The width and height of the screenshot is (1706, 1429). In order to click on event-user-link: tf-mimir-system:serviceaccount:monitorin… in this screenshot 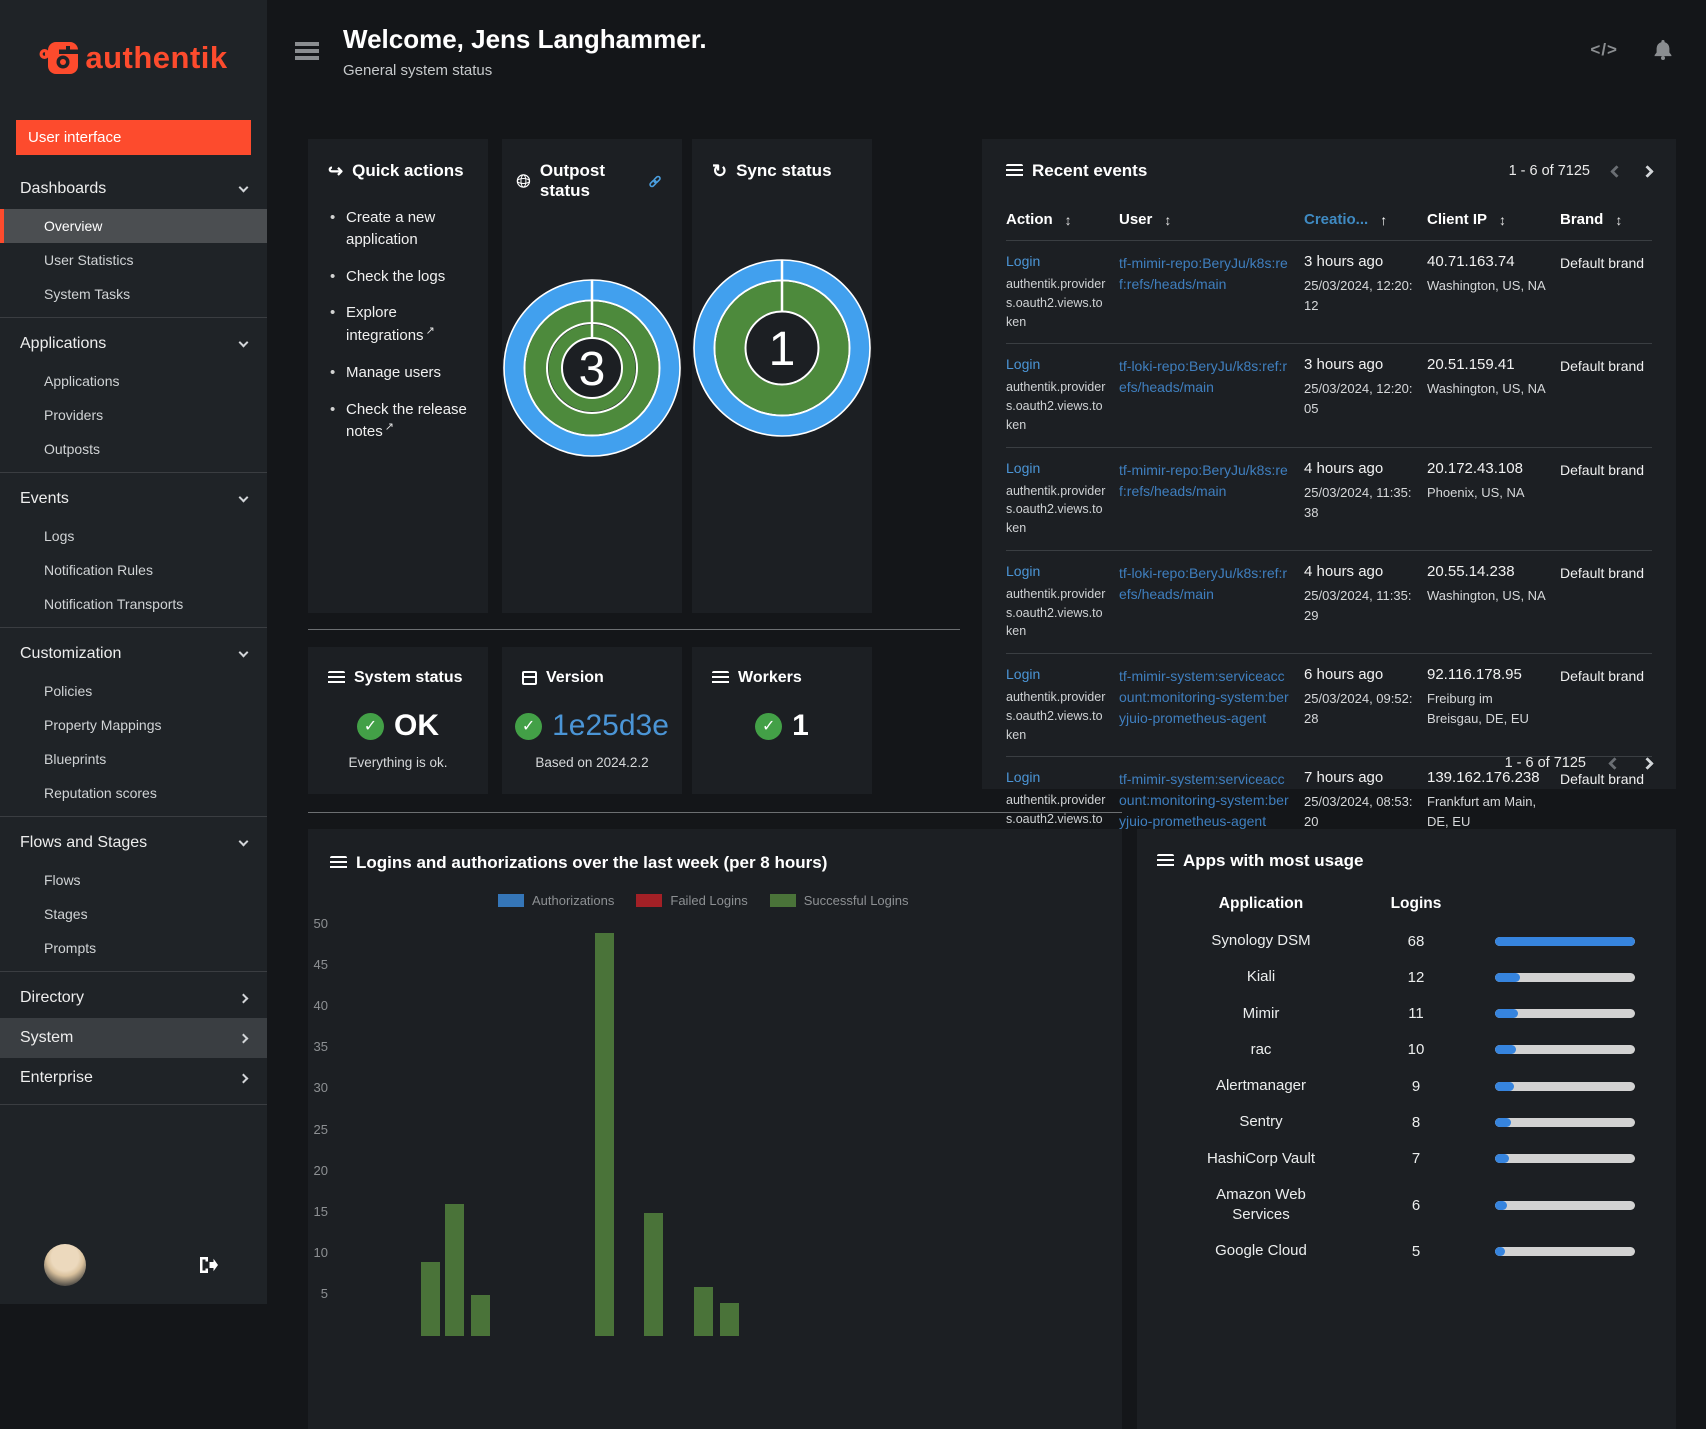, I will do `click(1209, 705)`.